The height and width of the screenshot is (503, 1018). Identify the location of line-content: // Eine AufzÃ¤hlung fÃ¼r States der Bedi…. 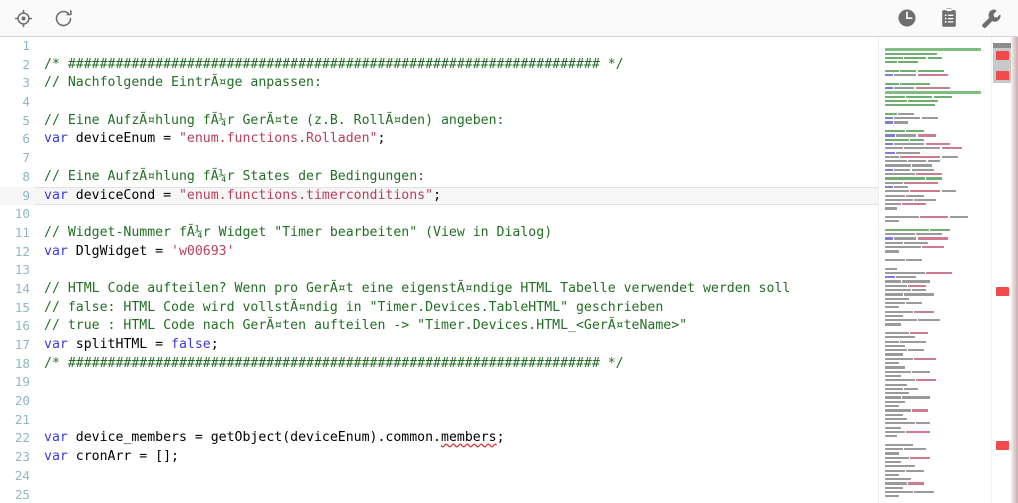
(234, 177).